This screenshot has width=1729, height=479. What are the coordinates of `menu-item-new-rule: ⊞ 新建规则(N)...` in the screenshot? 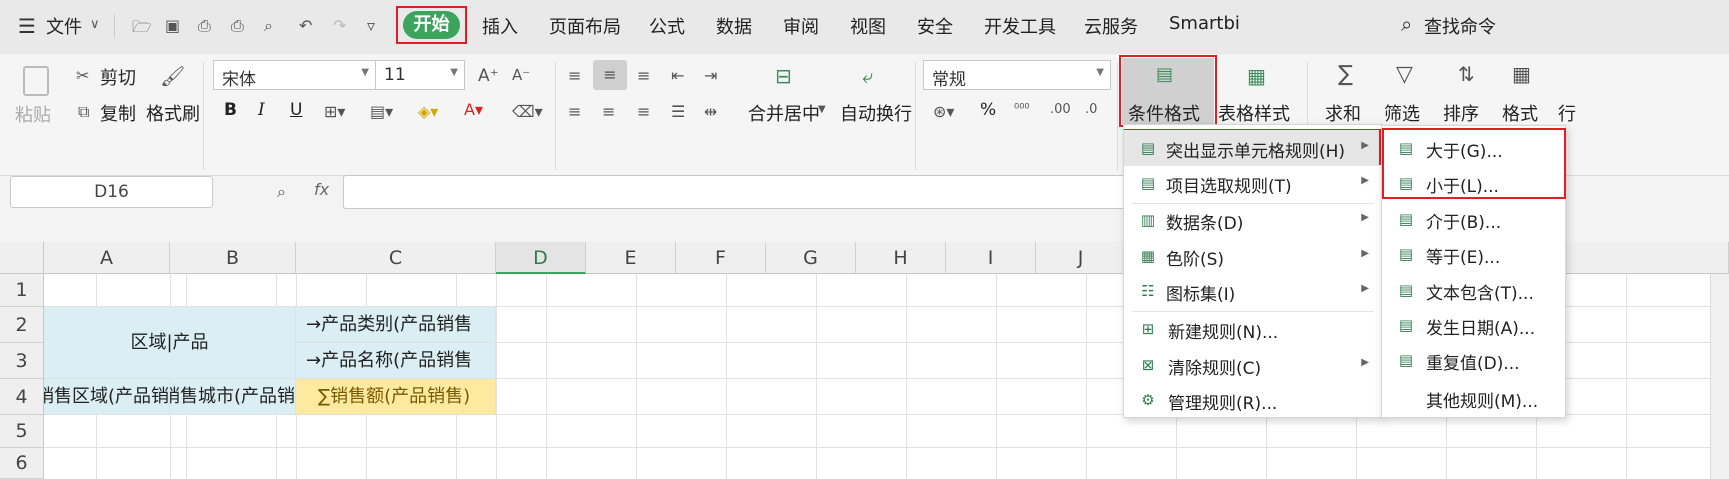 It's located at (1251, 329).